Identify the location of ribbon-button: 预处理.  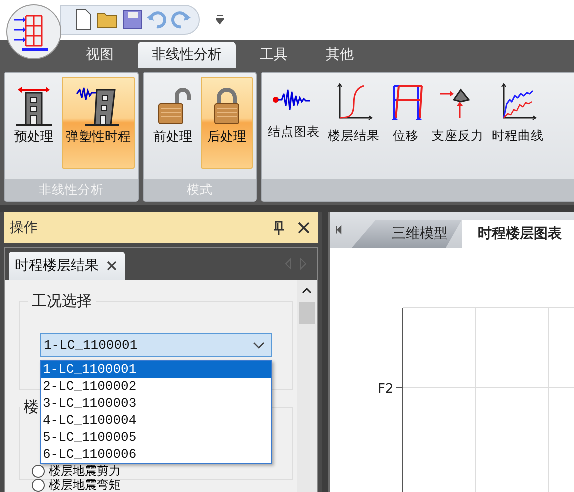
(34, 123).